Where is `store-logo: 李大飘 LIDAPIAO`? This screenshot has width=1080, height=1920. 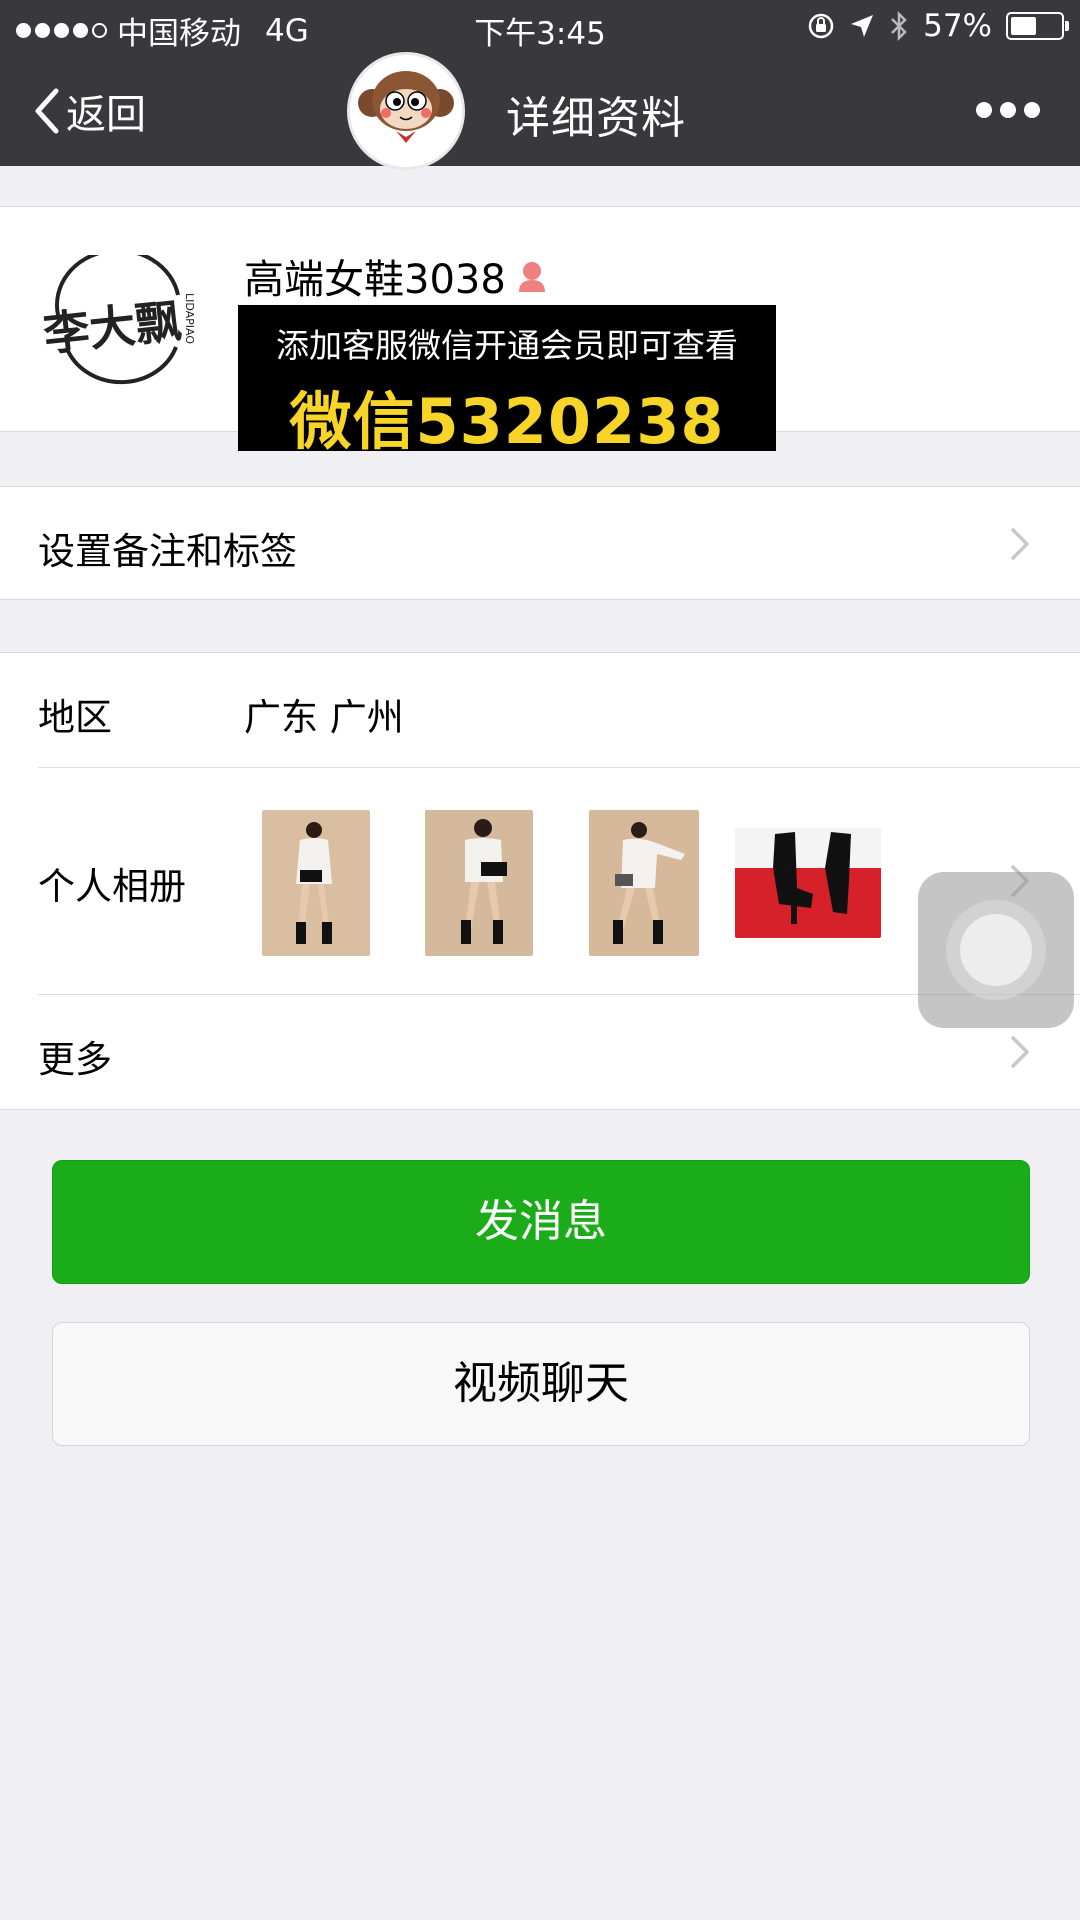
store-logo: 李大飘 LIDAPIAO is located at coordinates (118, 320).